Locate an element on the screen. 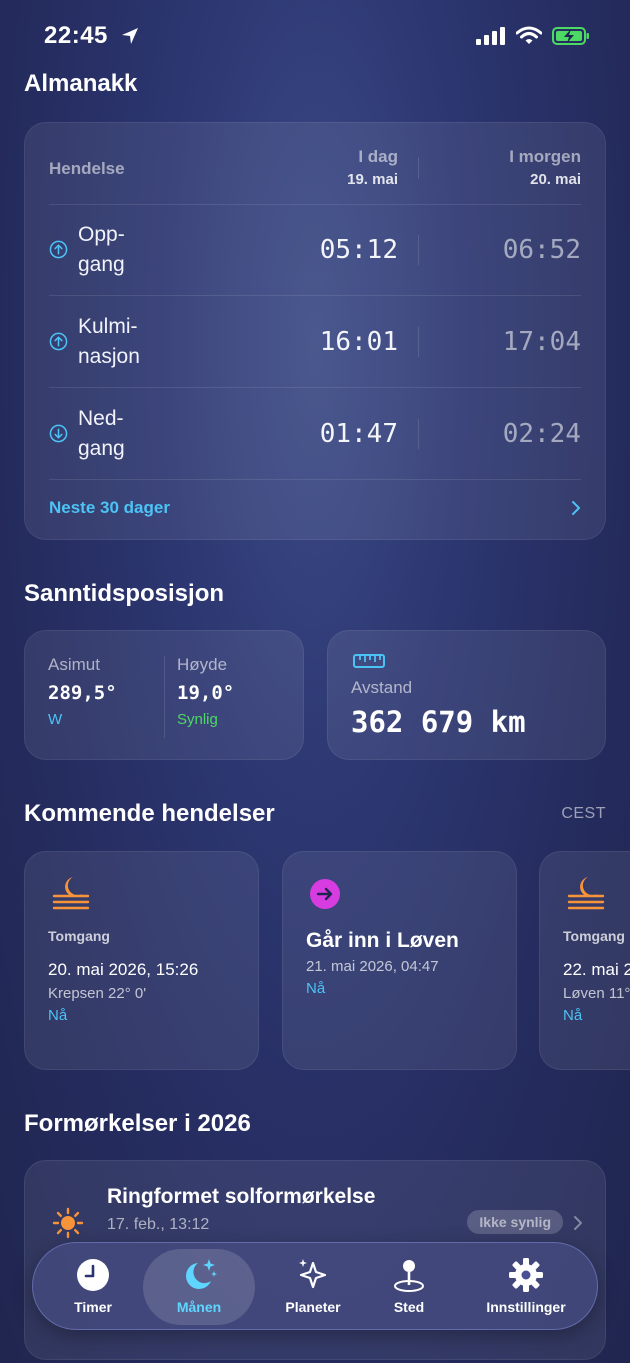 The height and width of the screenshot is (1363, 630). tab-bar: Timer Månen Planeter Sted Innstillinger is located at coordinates (315, 1286).